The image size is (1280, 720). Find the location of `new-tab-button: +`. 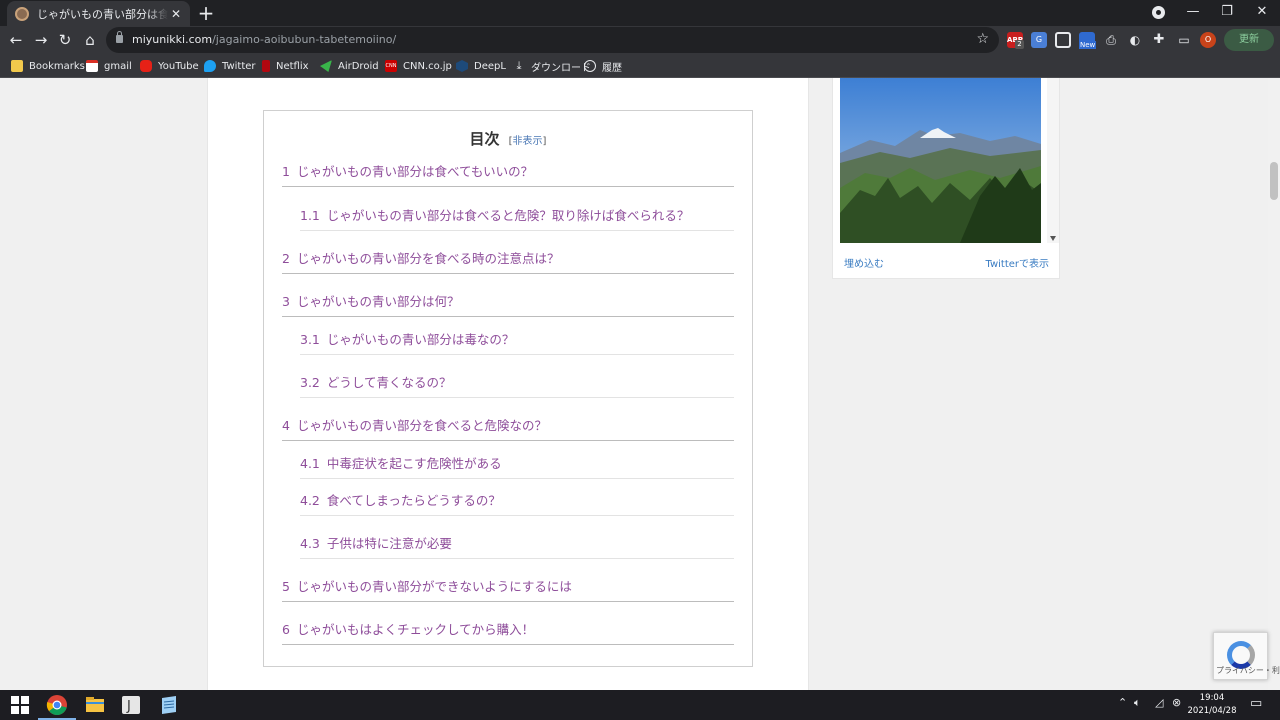

new-tab-button: + is located at coordinates (206, 13).